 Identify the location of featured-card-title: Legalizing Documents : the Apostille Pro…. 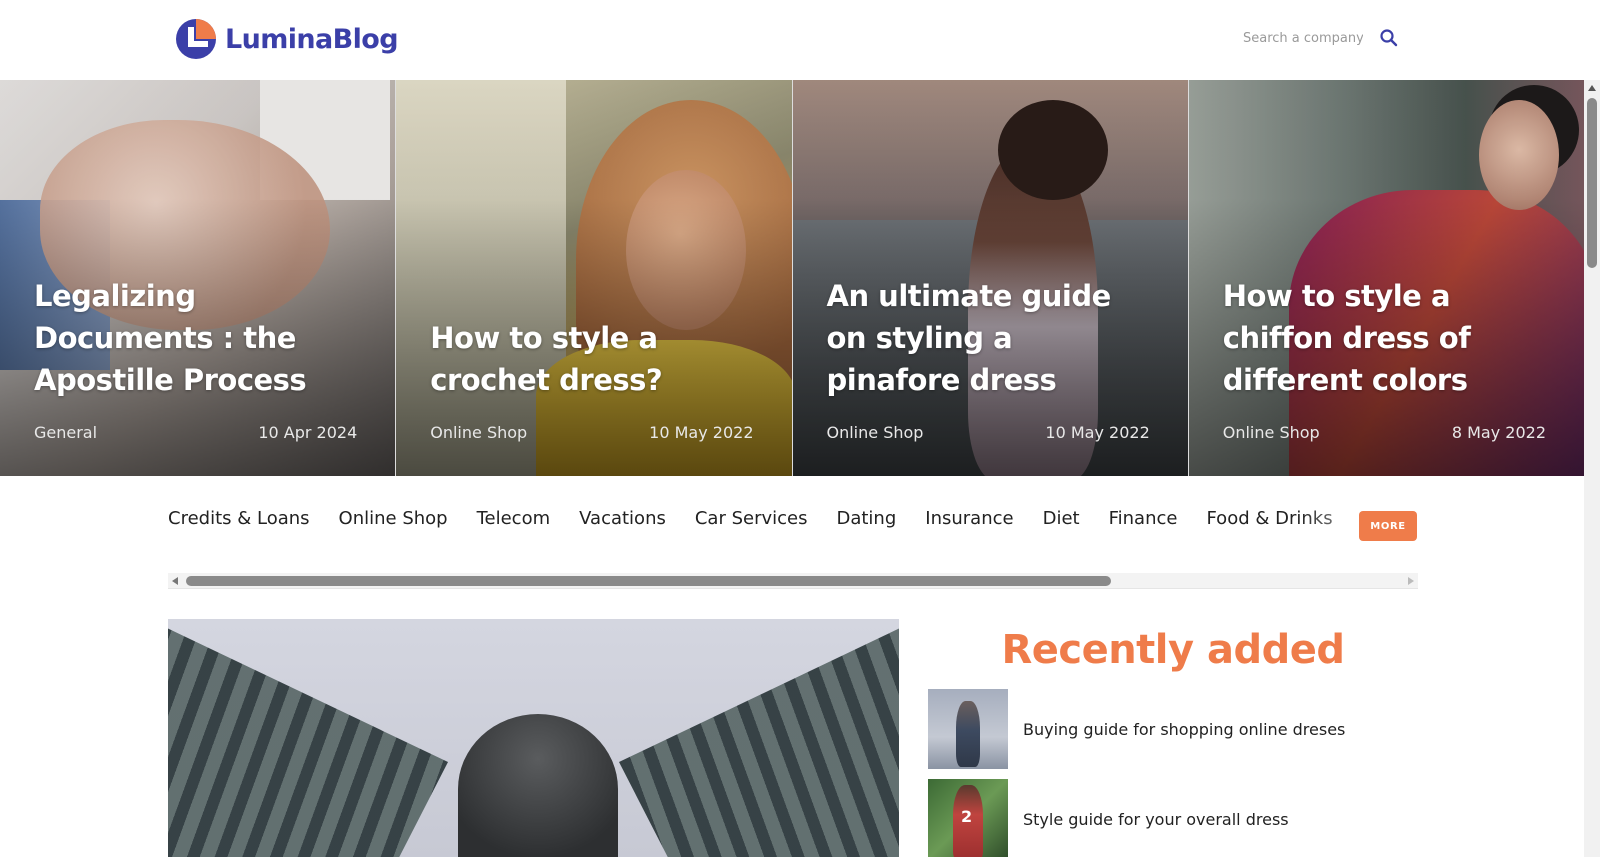
(195, 338).